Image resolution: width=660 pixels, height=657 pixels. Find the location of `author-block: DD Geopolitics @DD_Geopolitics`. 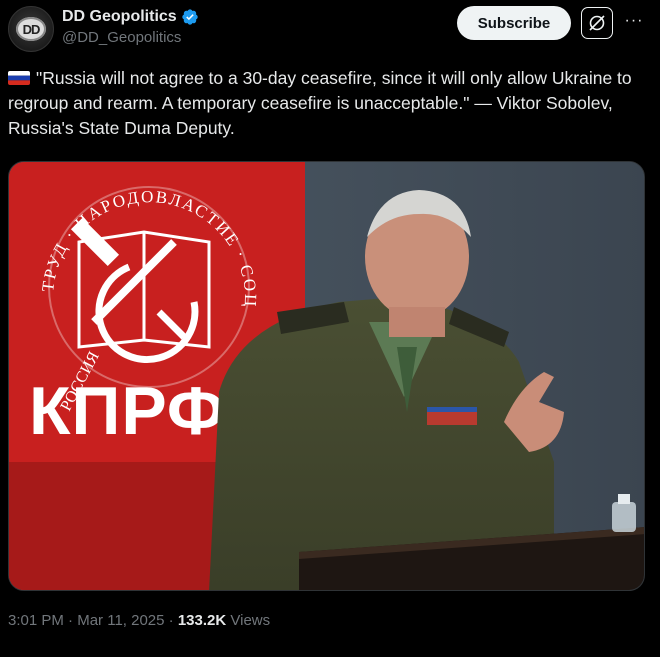

author-block: DD Geopolitics @DD_Geopolitics is located at coordinates (130, 27).